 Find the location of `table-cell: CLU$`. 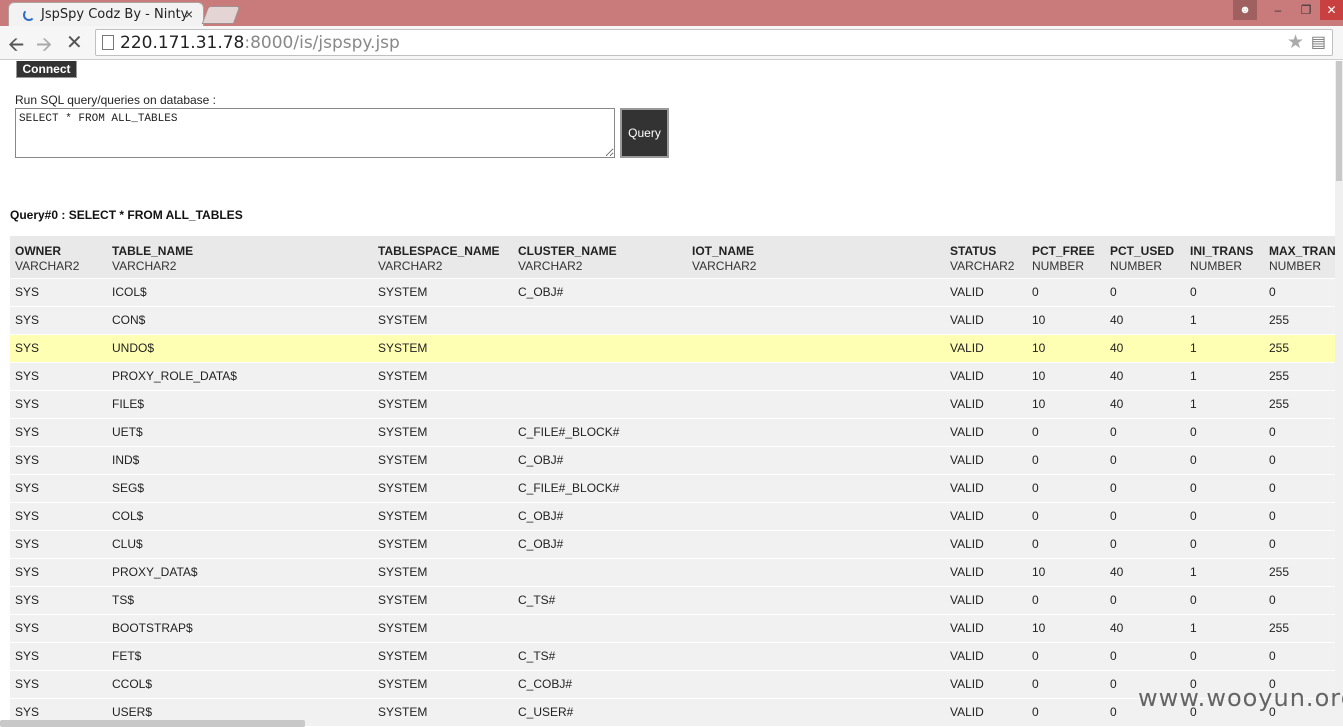

table-cell: CLU$ is located at coordinates (127, 544).